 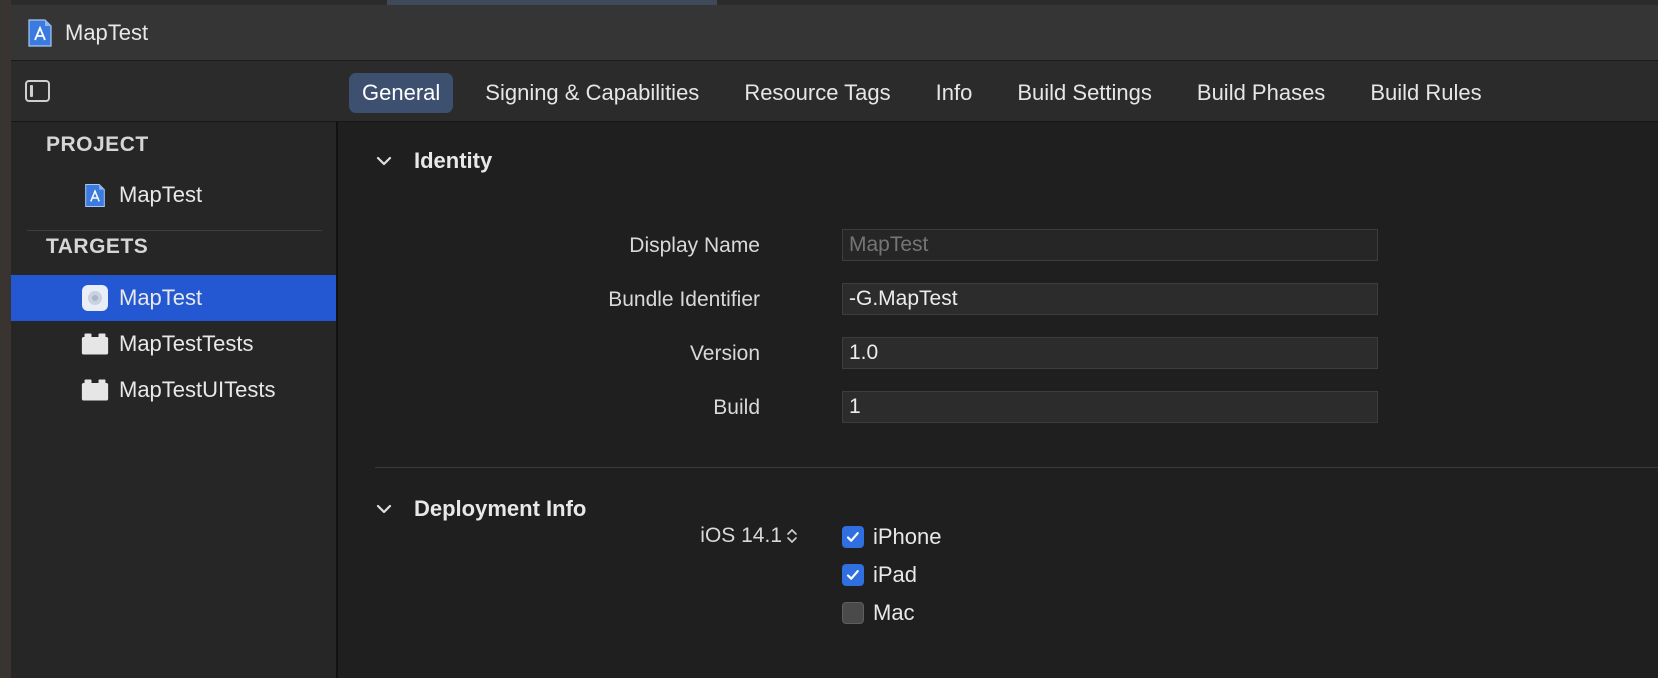 What do you see at coordinates (97, 144) in the screenshot?
I see `project-section-header: PROJECT` at bounding box center [97, 144].